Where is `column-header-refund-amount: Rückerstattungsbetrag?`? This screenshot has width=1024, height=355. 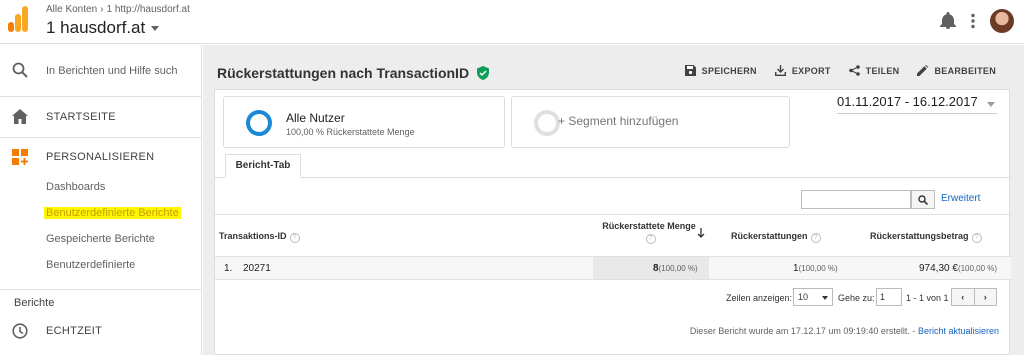
column-header-refund-amount: Rückerstattungsbetrag? is located at coordinates (926, 237).